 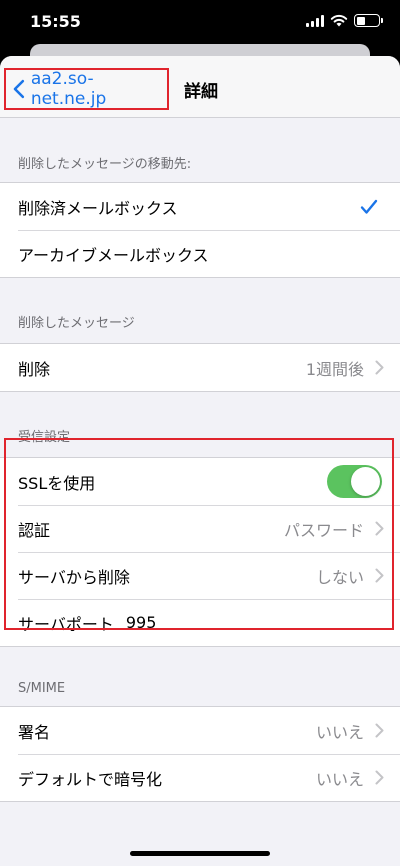 What do you see at coordinates (200, 730) in the screenshot?
I see `sign-row: 署名 いいえ` at bounding box center [200, 730].